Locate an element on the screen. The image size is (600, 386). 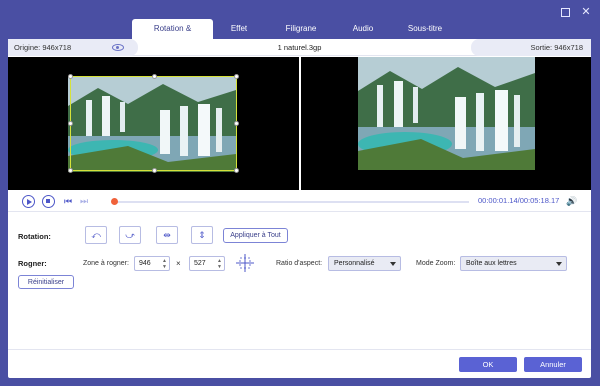
skip-forward-icon: ⏭ is located at coordinates (84, 201).